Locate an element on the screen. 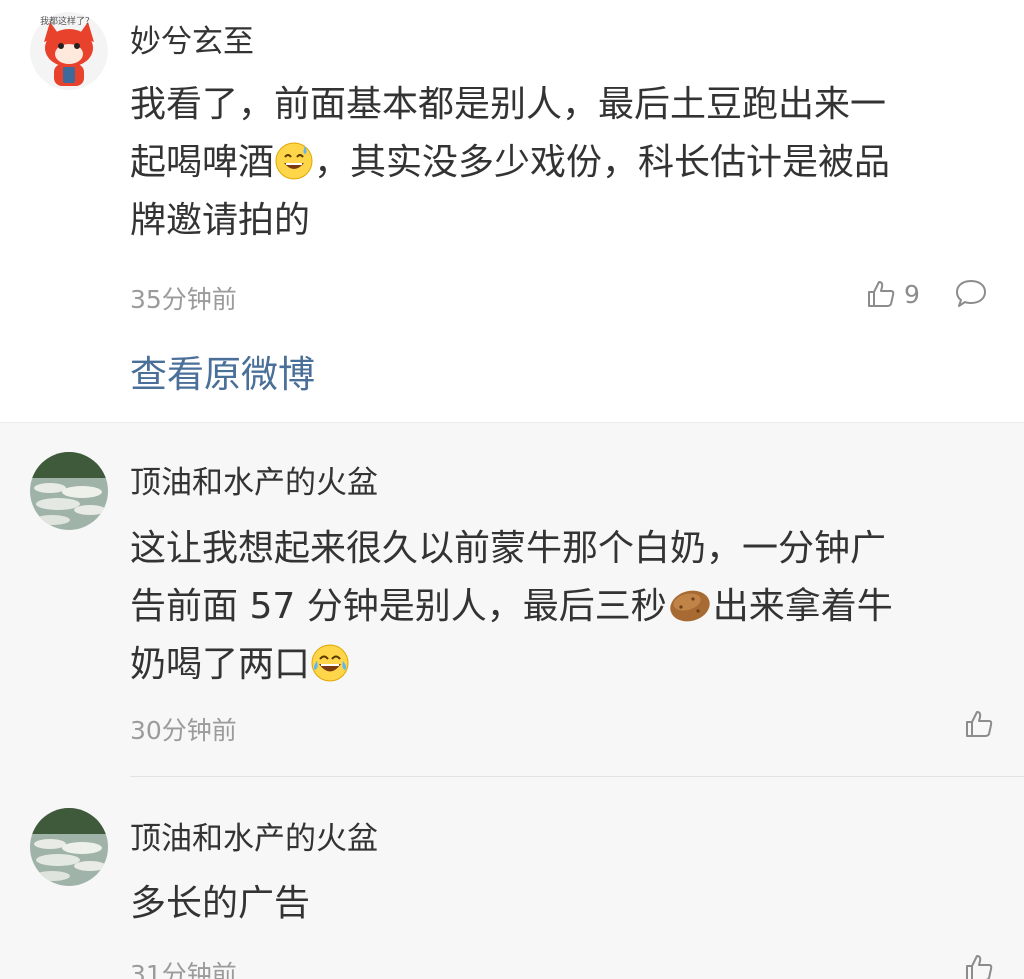 The height and width of the screenshot is (979, 1024). avatar-badge-text: 我都这样了？ is located at coordinates (67, 22).